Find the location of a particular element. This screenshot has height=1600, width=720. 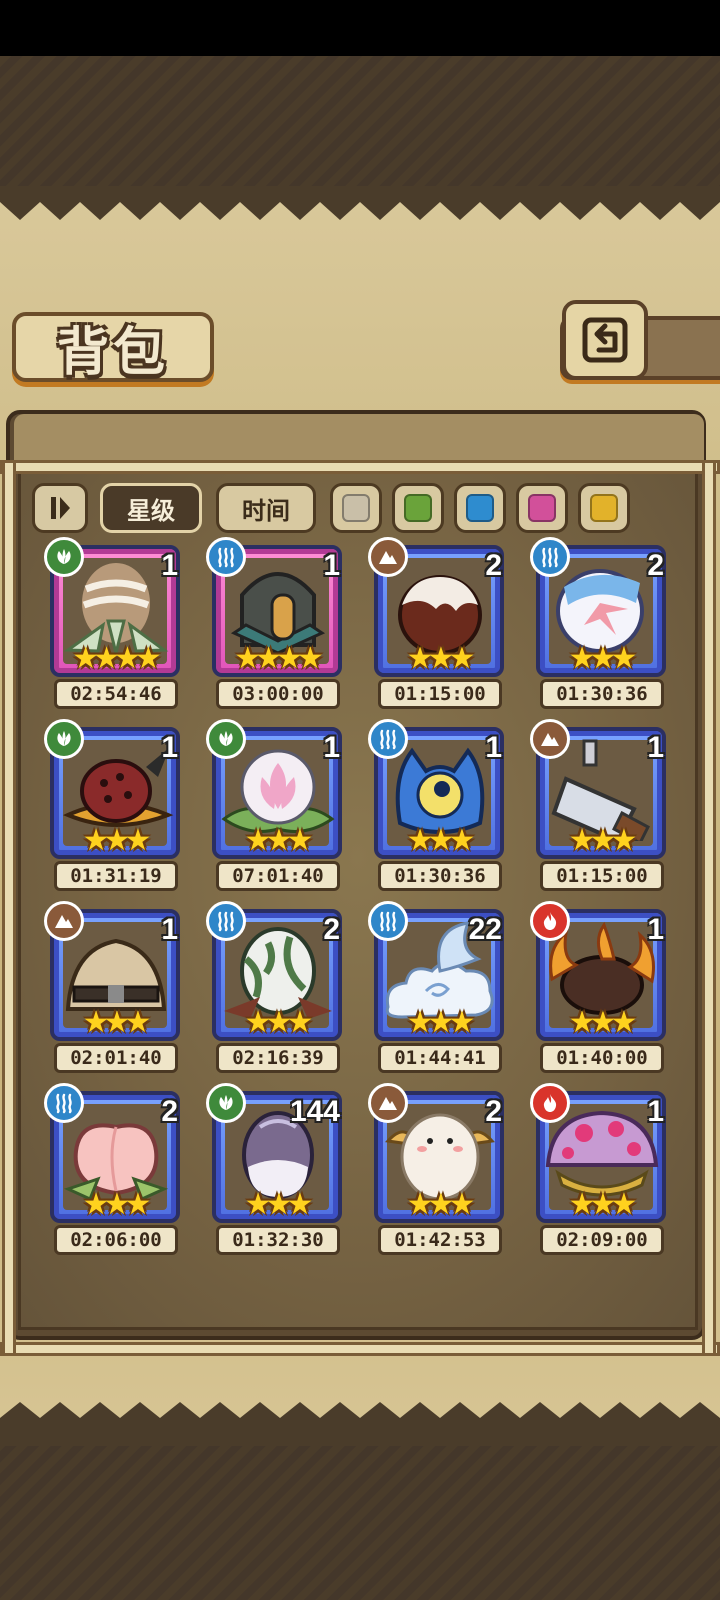

filter-color-pink-button is located at coordinates (542, 508).